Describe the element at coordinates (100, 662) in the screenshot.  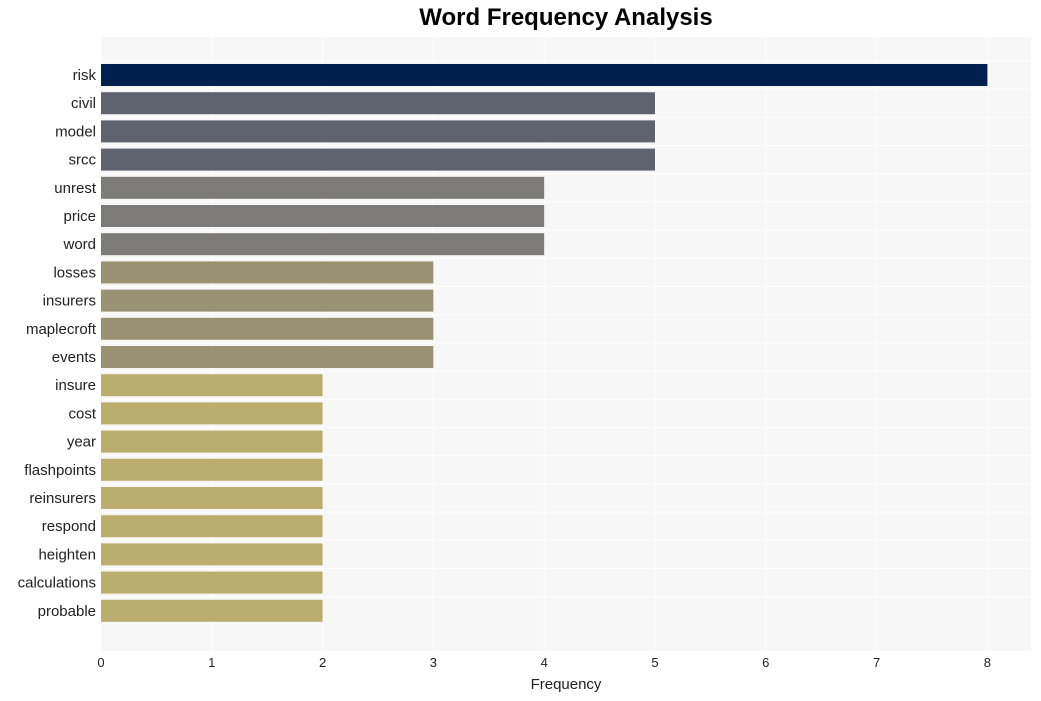
I see `x-tick-0: 0` at that location.